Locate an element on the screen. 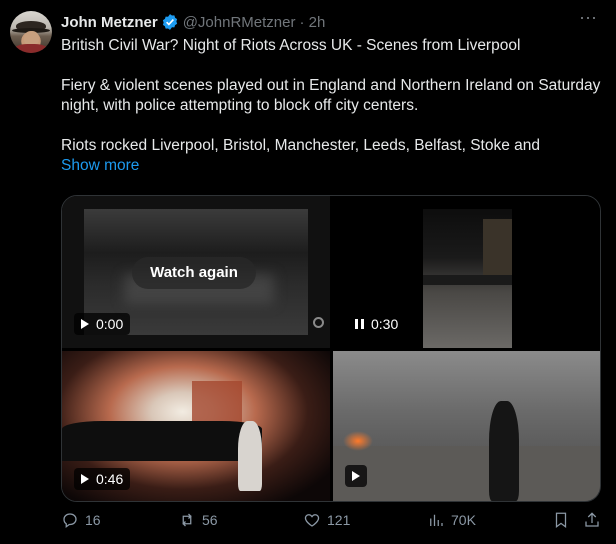 The image size is (616, 544). more-options-icon: ⋯ is located at coordinates (588, 18).